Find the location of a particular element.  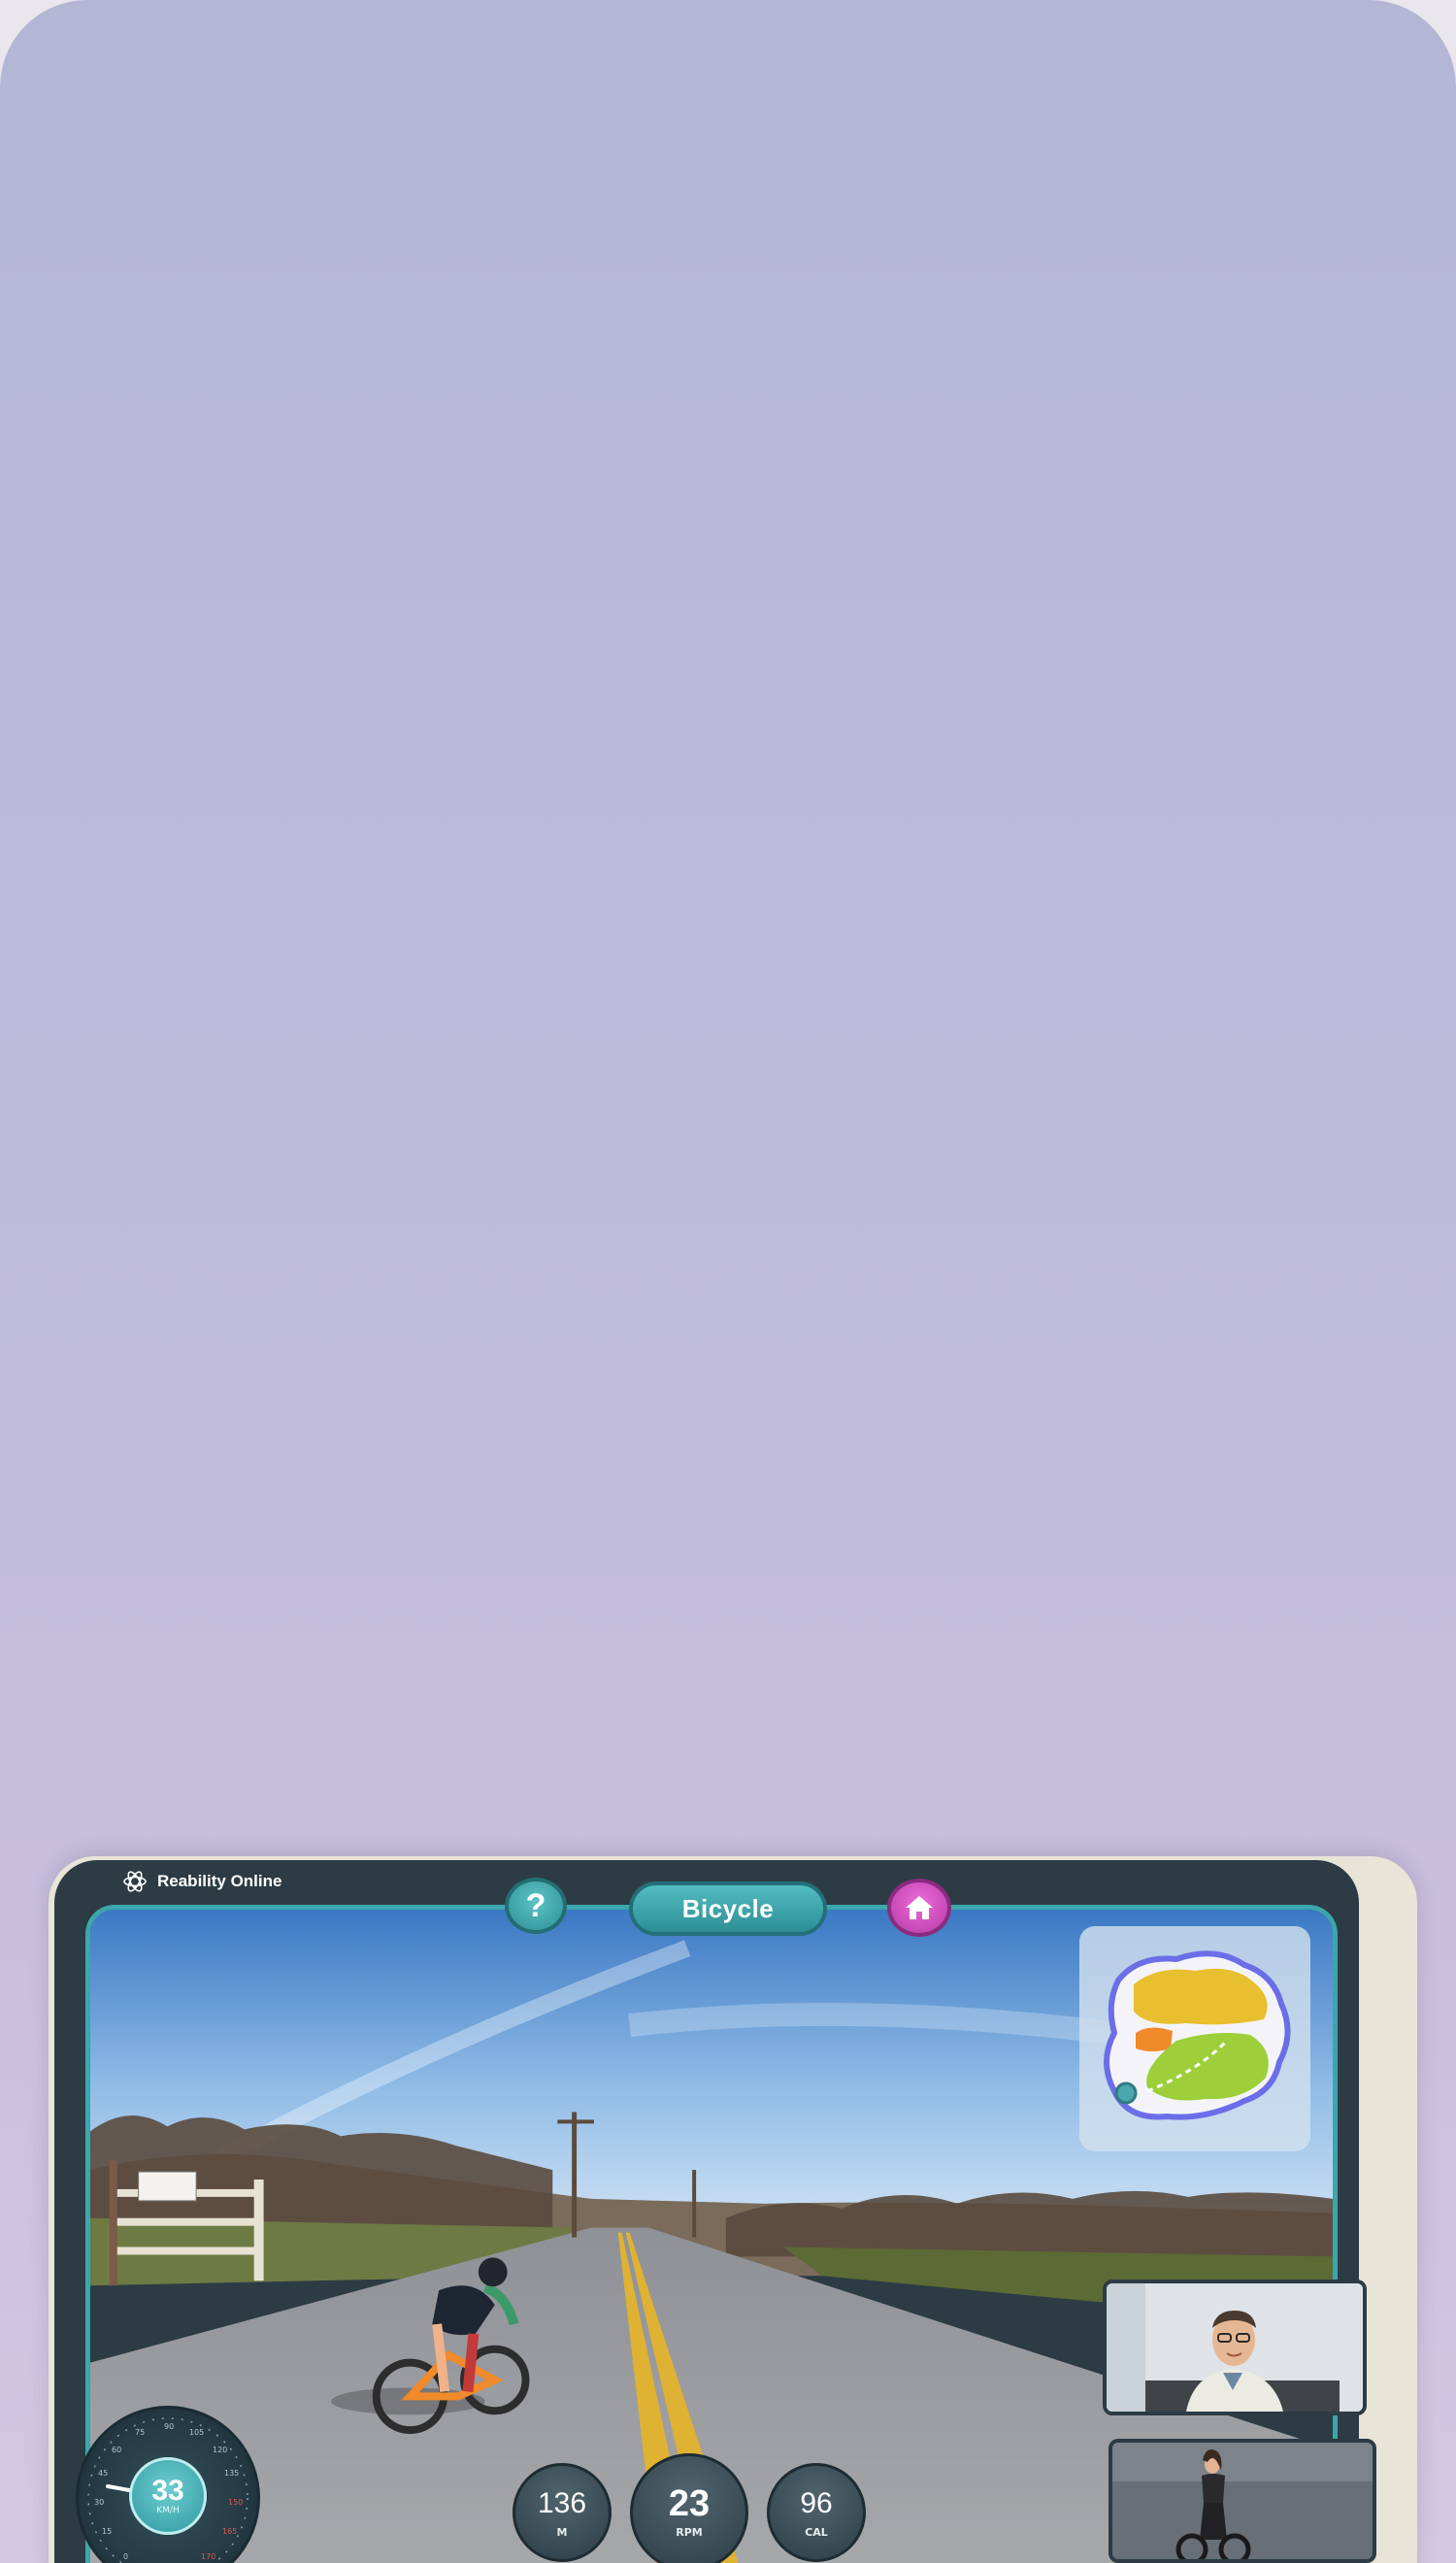

speed-tick: 75 is located at coordinates (140, 2432).